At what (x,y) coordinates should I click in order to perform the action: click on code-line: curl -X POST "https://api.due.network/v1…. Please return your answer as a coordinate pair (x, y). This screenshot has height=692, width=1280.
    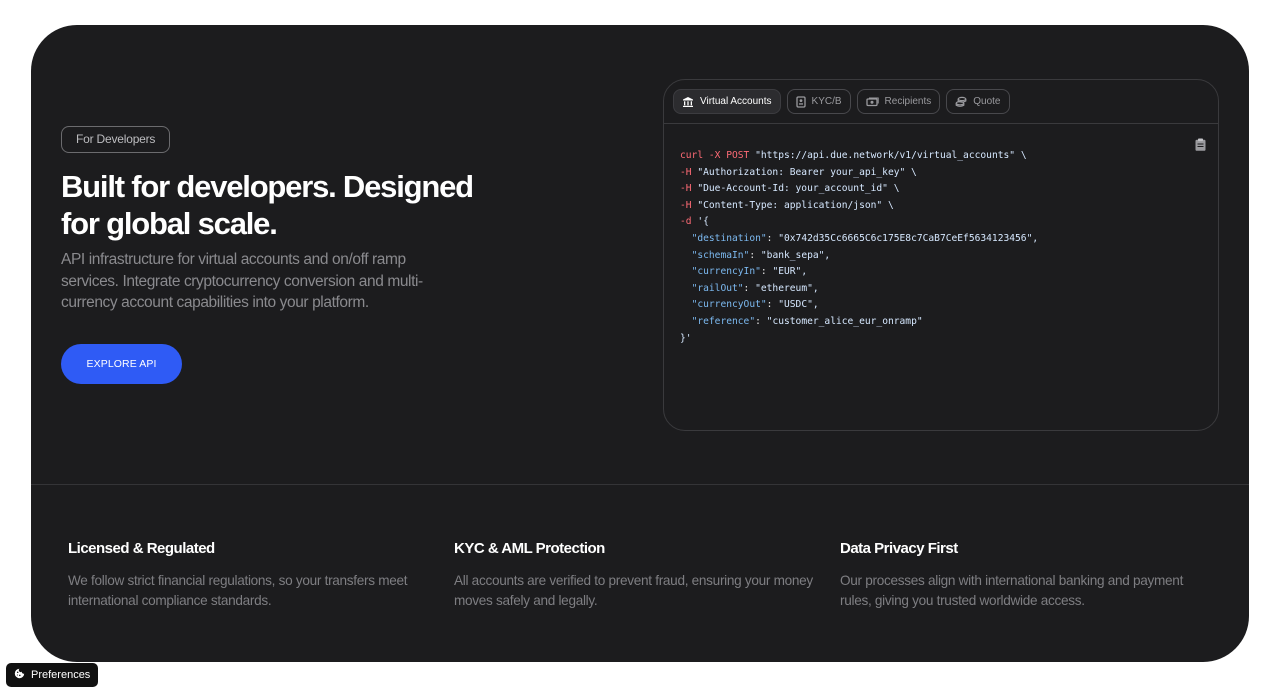
    Looking at the image, I should click on (940, 156).